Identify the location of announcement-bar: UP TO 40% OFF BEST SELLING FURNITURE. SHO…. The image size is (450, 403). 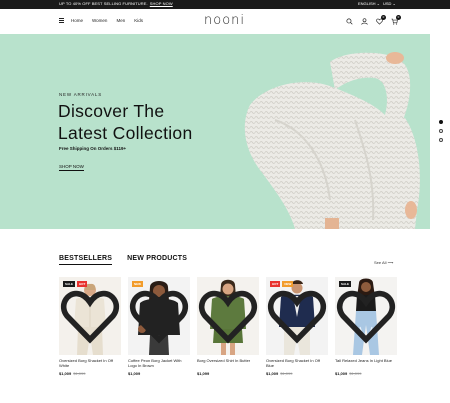
(225, 4).